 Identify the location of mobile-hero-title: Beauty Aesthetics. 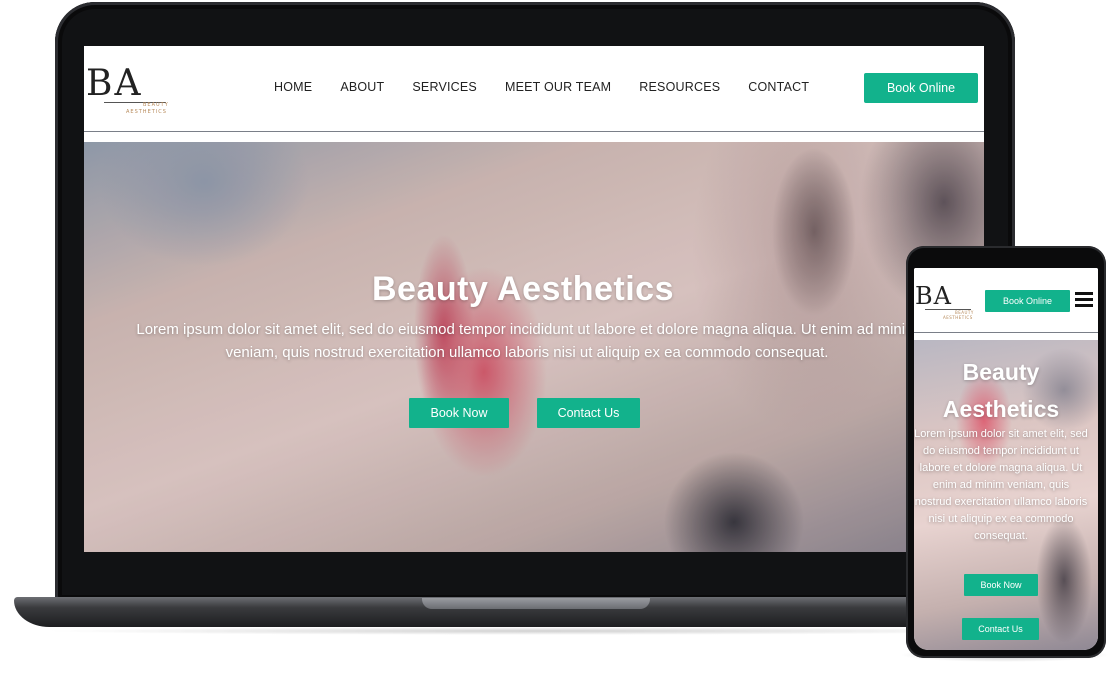
(1001, 390).